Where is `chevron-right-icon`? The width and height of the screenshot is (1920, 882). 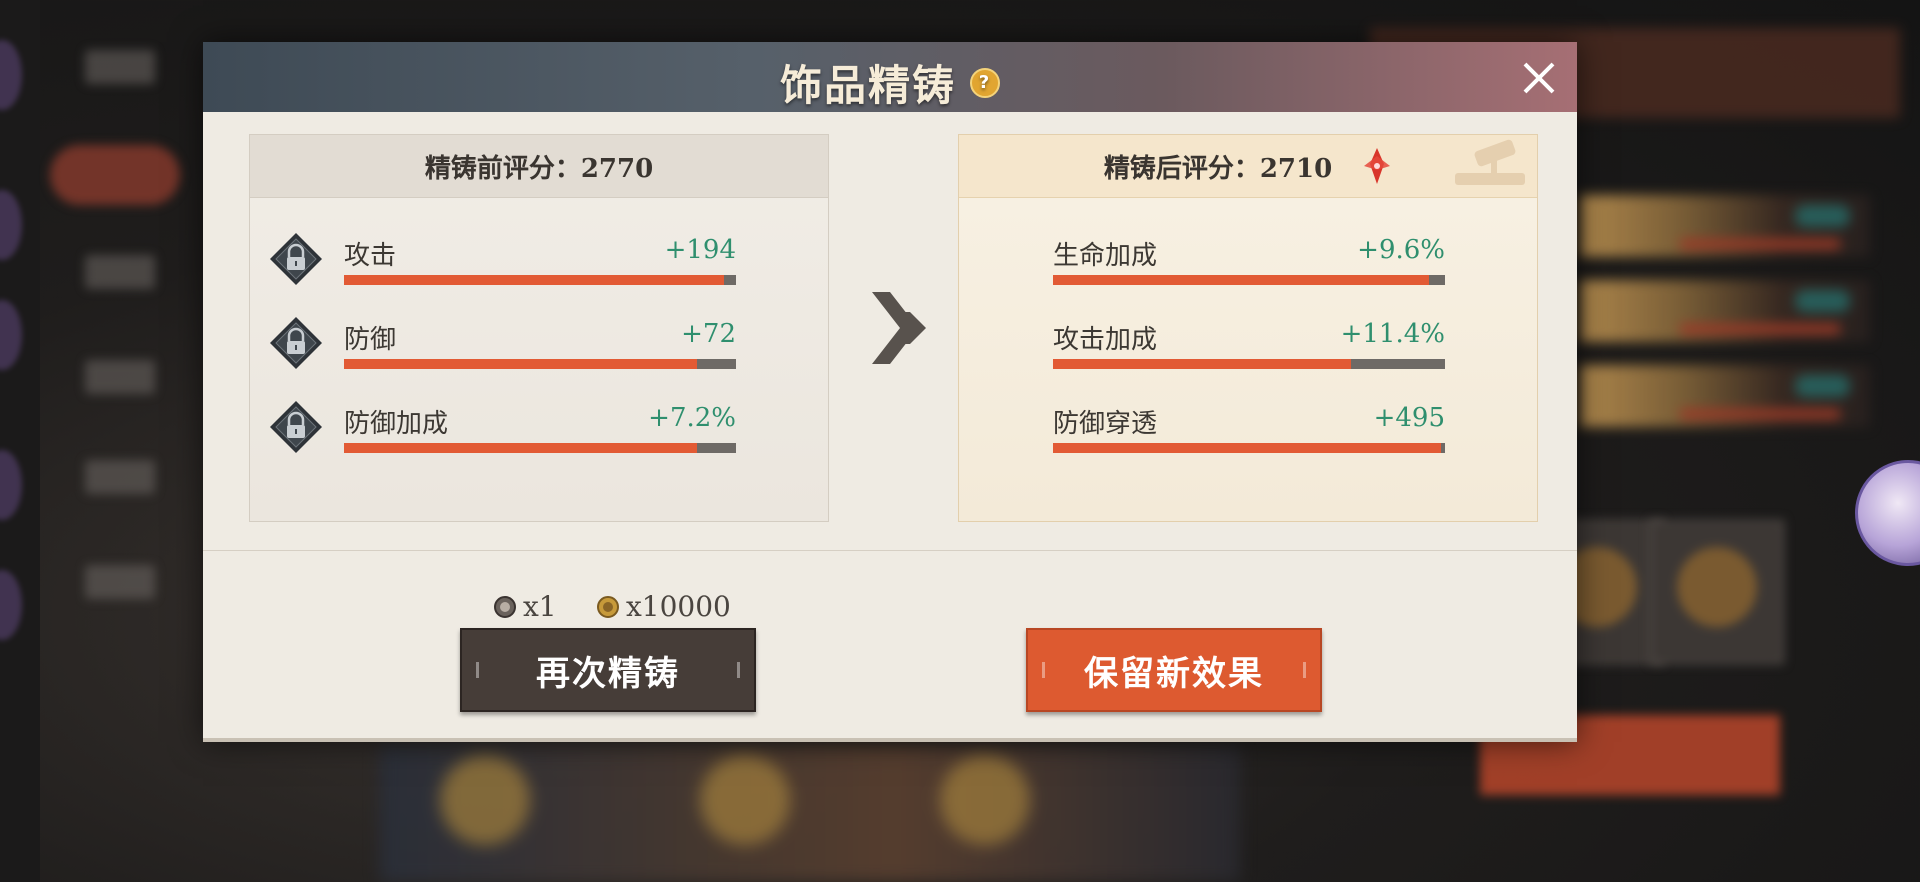
chevron-right-icon is located at coordinates (899, 328).